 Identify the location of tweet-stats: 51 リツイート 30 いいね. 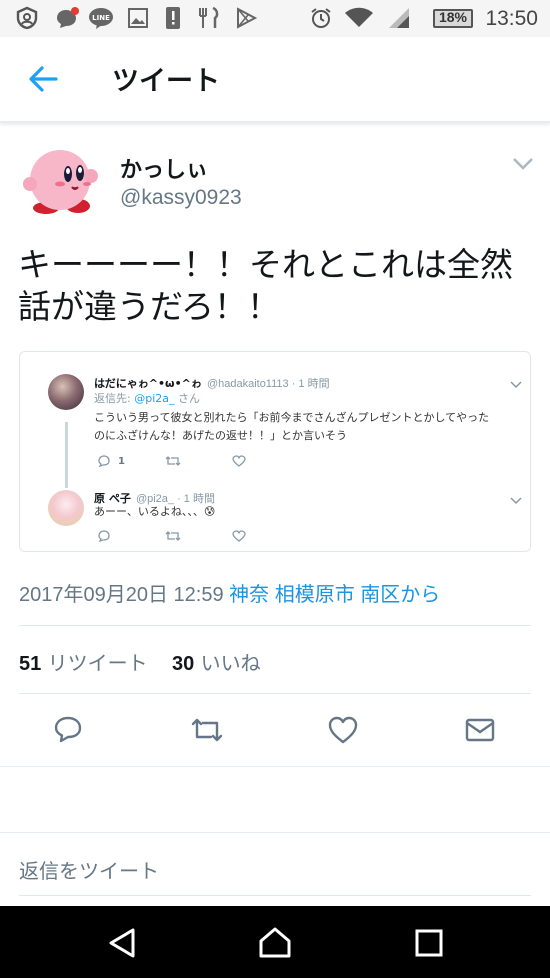
(140, 661).